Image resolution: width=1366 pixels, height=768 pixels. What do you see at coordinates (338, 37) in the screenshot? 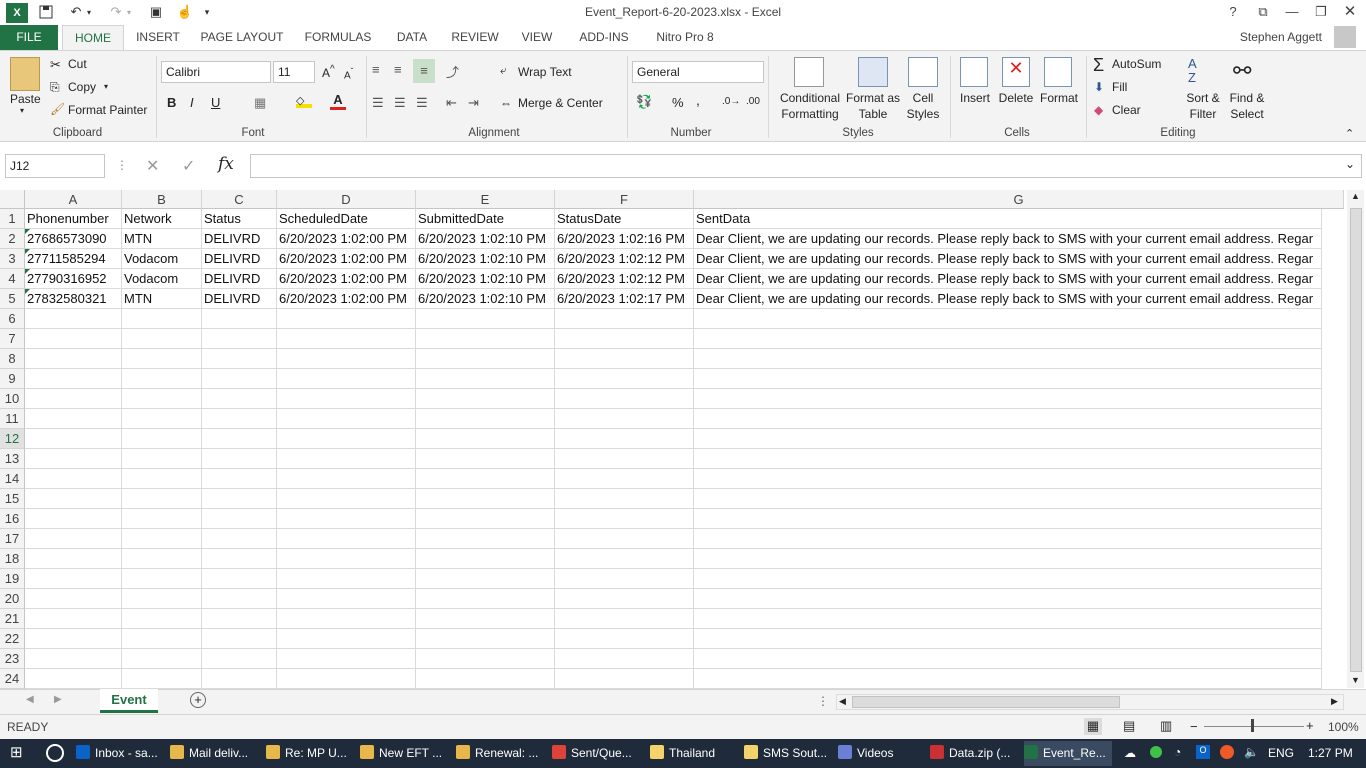
I see `tab-formulas: FORMULAS` at bounding box center [338, 37].